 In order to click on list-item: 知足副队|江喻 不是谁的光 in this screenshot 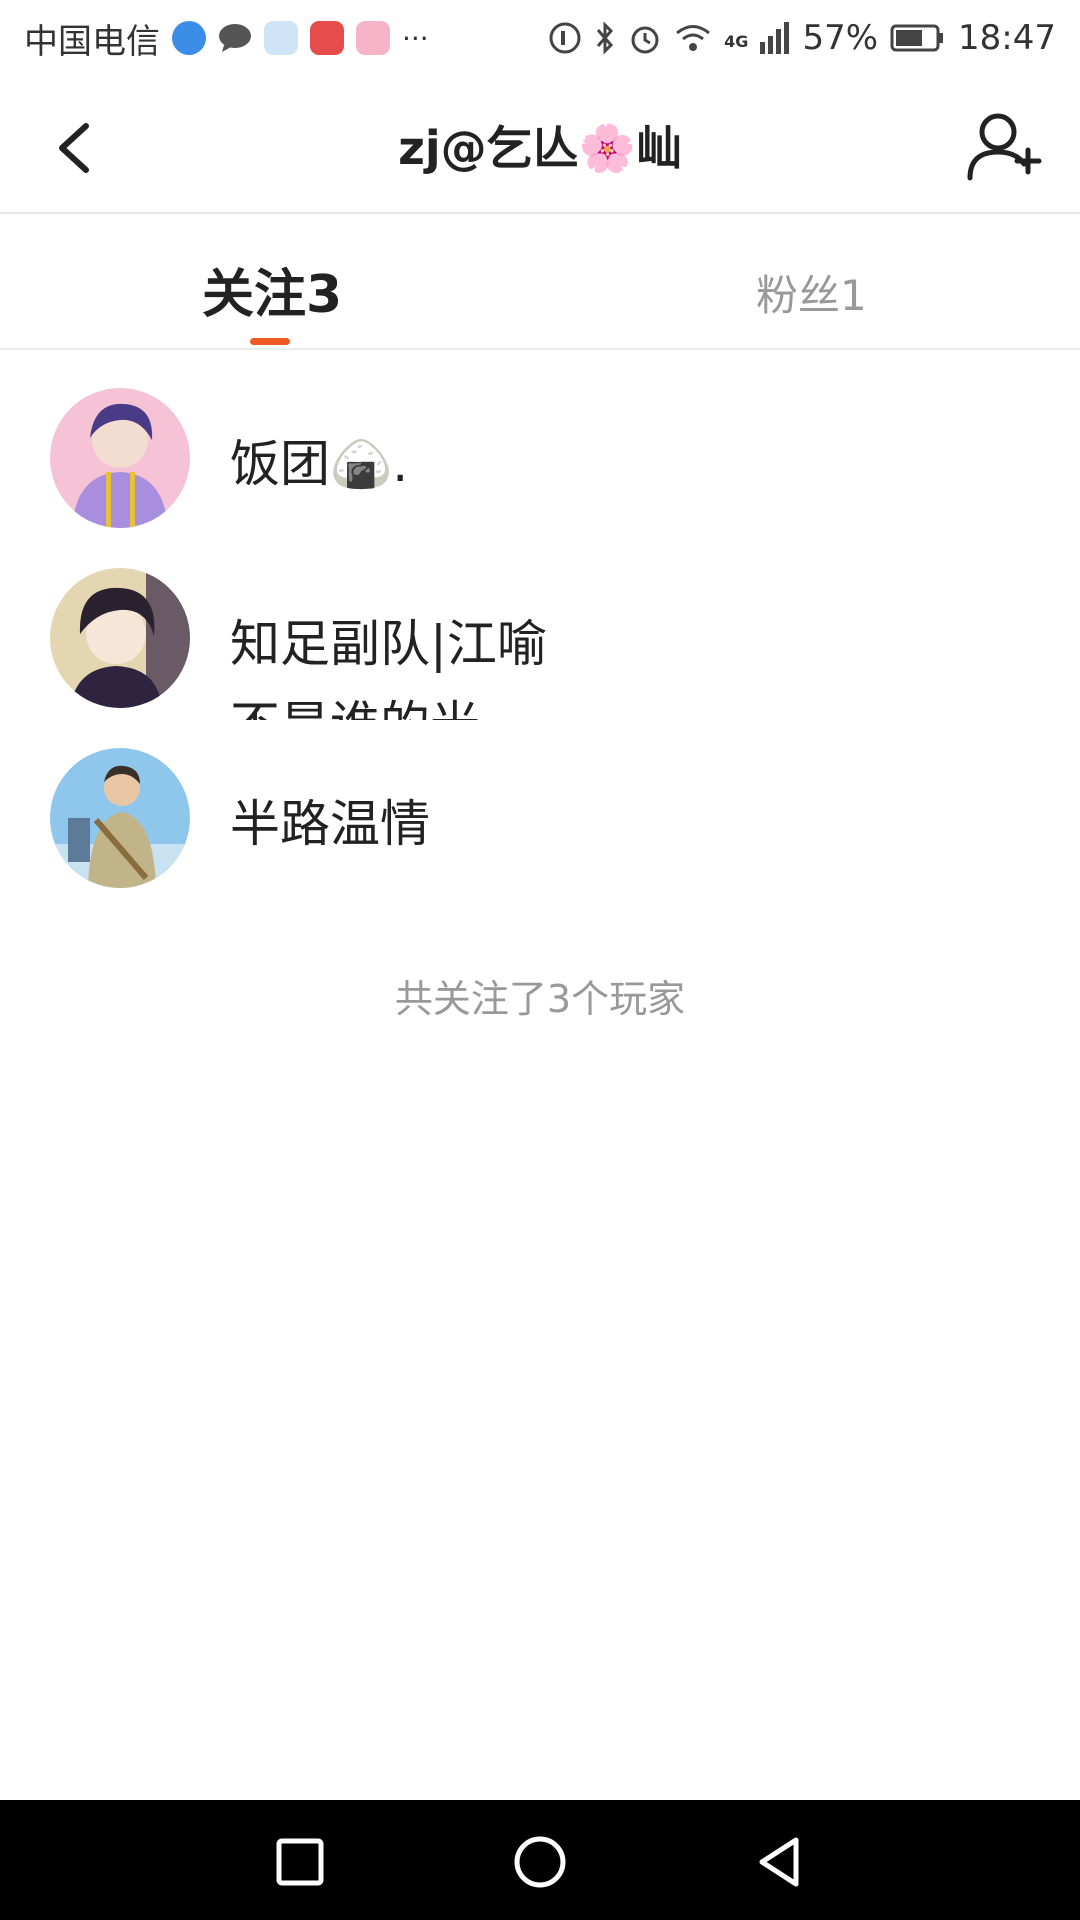, I will do `click(540, 650)`.